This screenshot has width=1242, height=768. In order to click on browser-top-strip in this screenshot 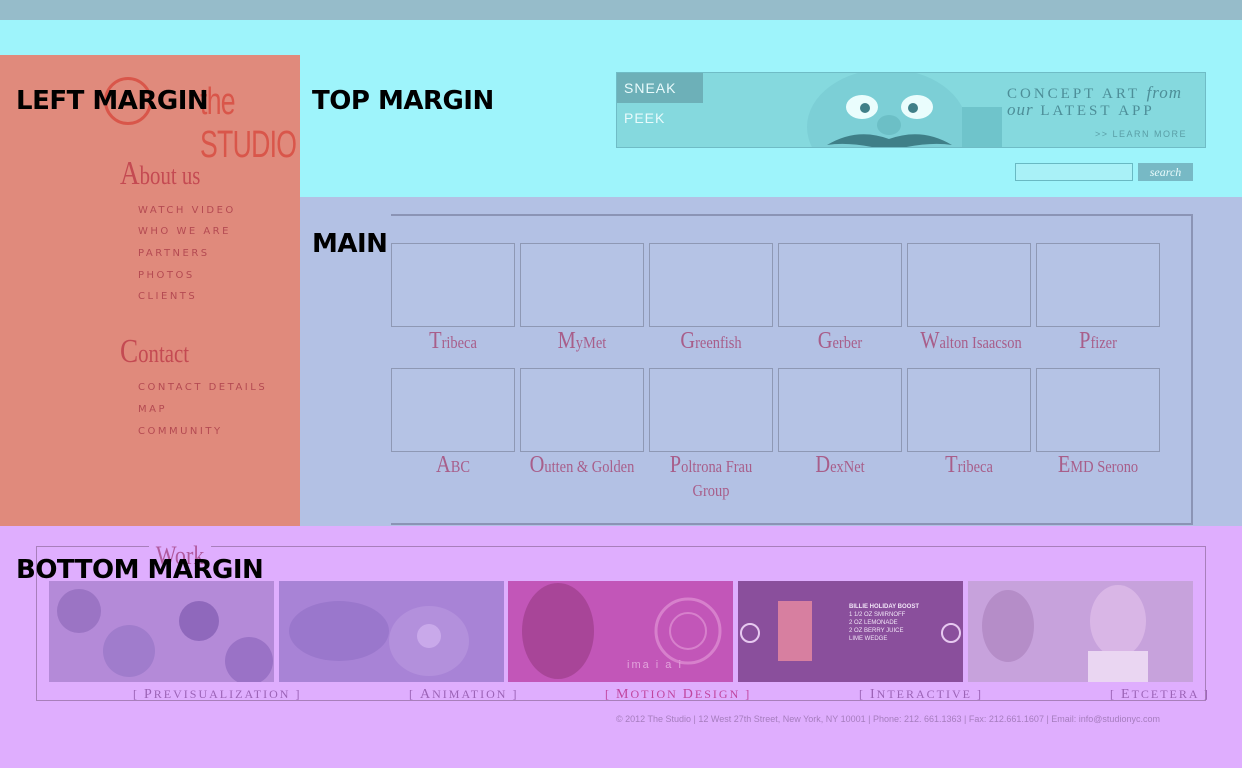, I will do `click(621, 10)`.